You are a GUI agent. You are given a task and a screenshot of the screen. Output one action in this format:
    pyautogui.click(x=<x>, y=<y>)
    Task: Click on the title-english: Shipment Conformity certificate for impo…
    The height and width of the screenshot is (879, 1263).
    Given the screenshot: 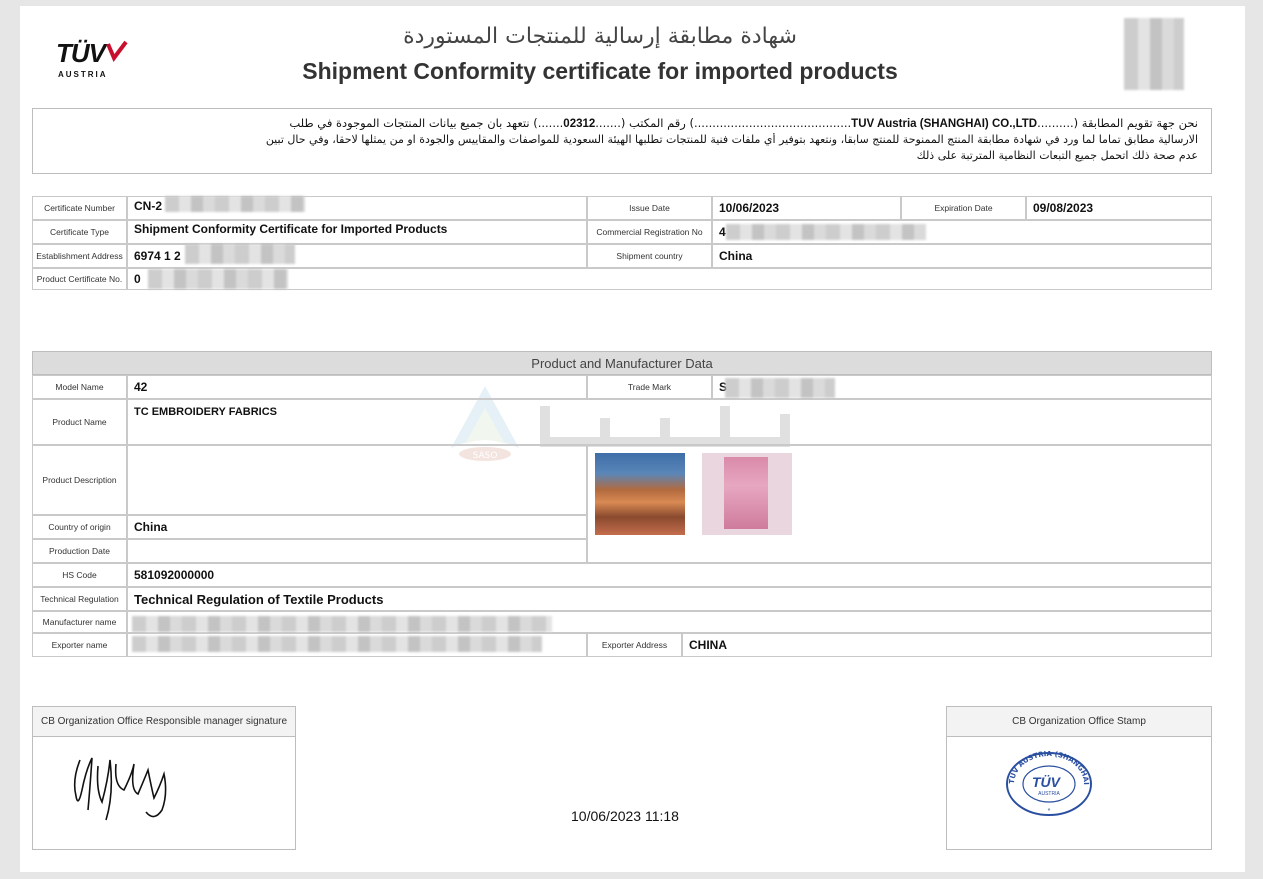 What is the action you would take?
    pyautogui.click(x=600, y=71)
    